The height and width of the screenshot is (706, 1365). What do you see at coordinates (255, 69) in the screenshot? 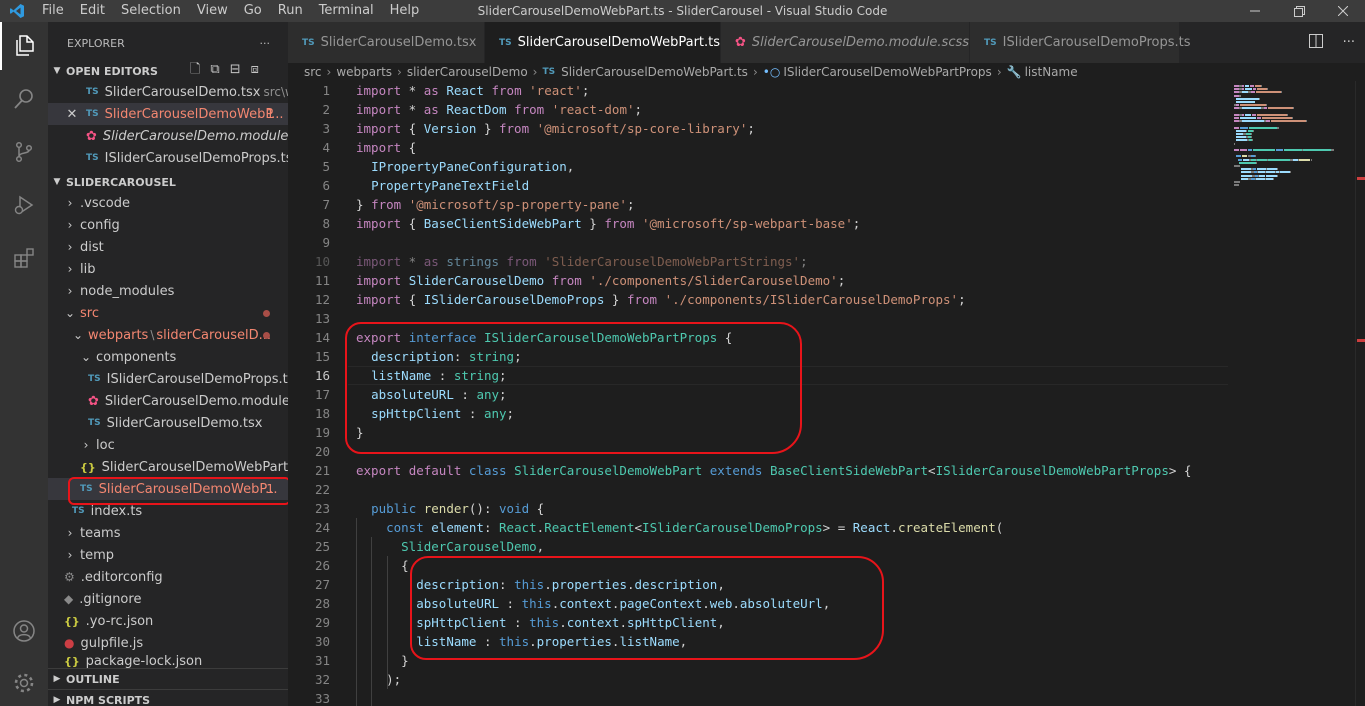
I see `close-all-icon: ⧈` at bounding box center [255, 69].